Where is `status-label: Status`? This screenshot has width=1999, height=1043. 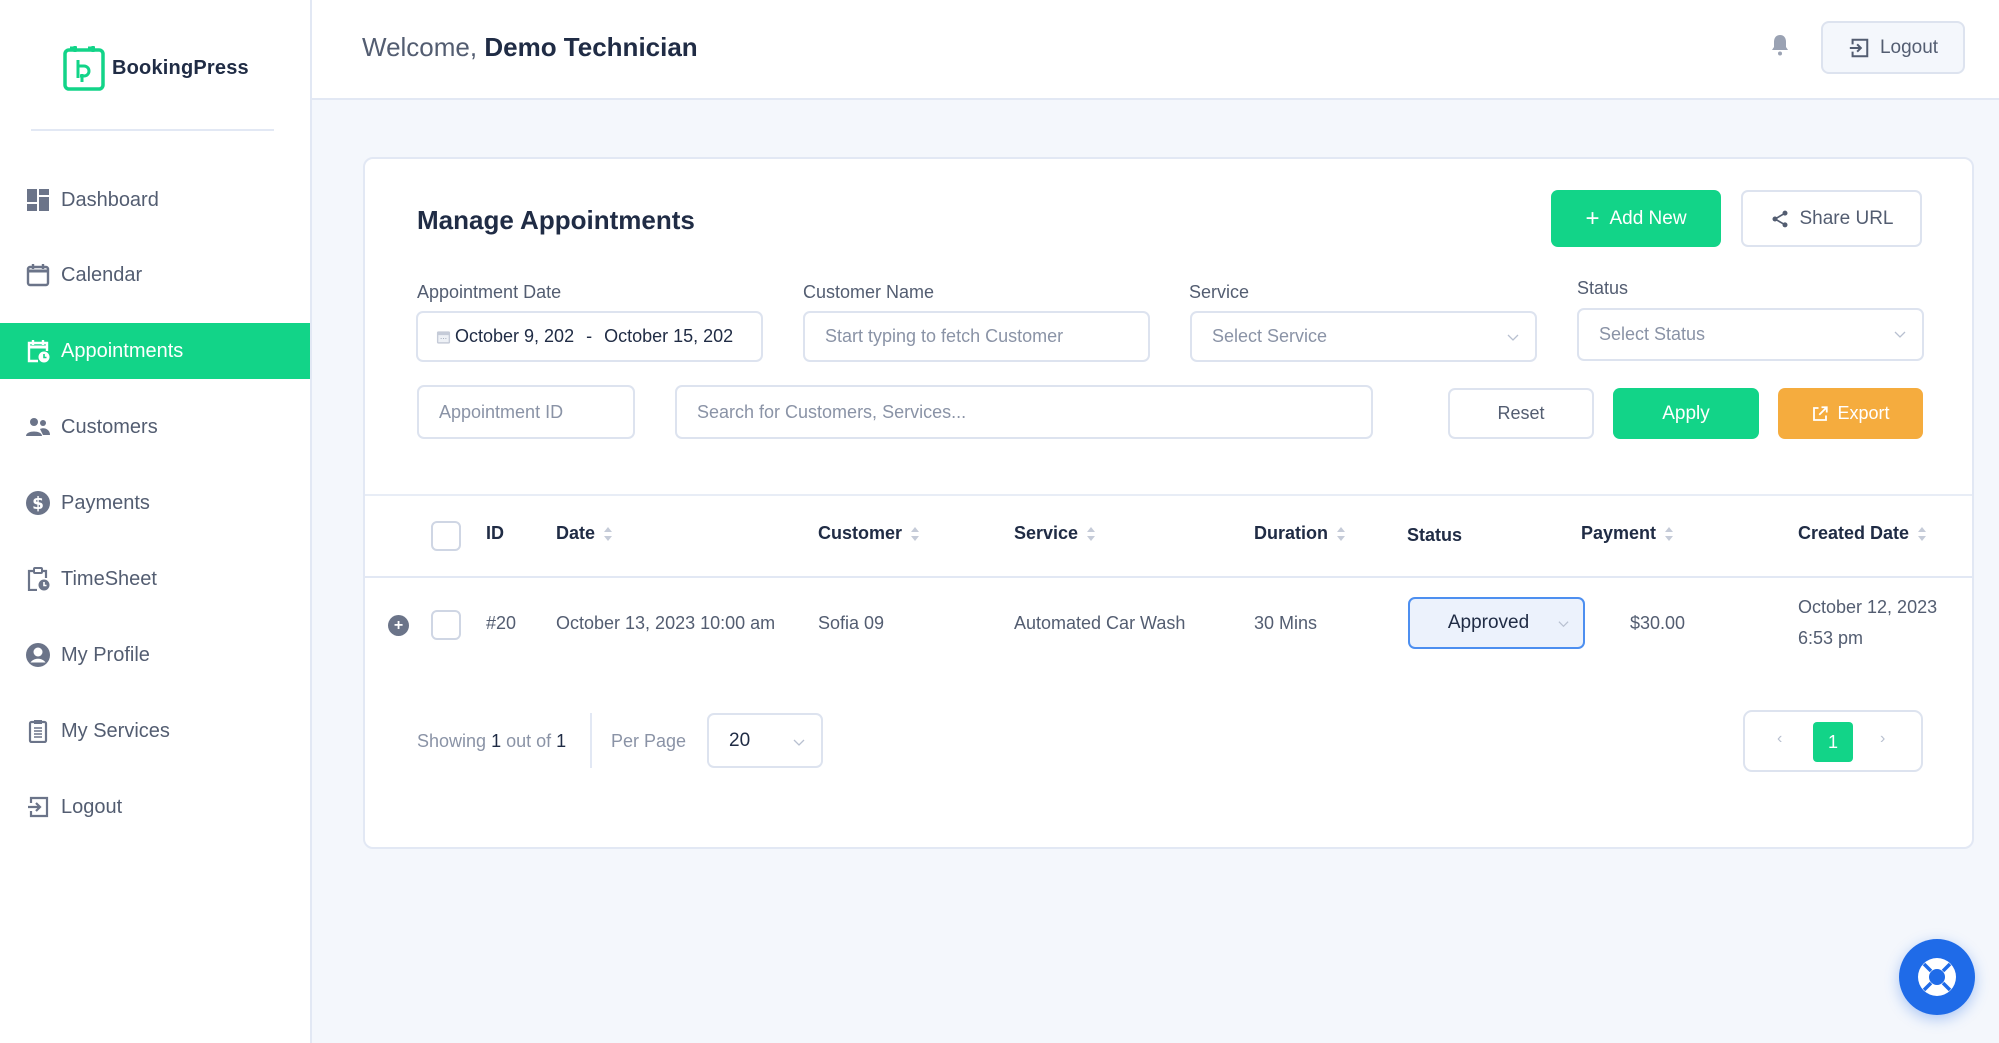 status-label: Status is located at coordinates (1603, 288).